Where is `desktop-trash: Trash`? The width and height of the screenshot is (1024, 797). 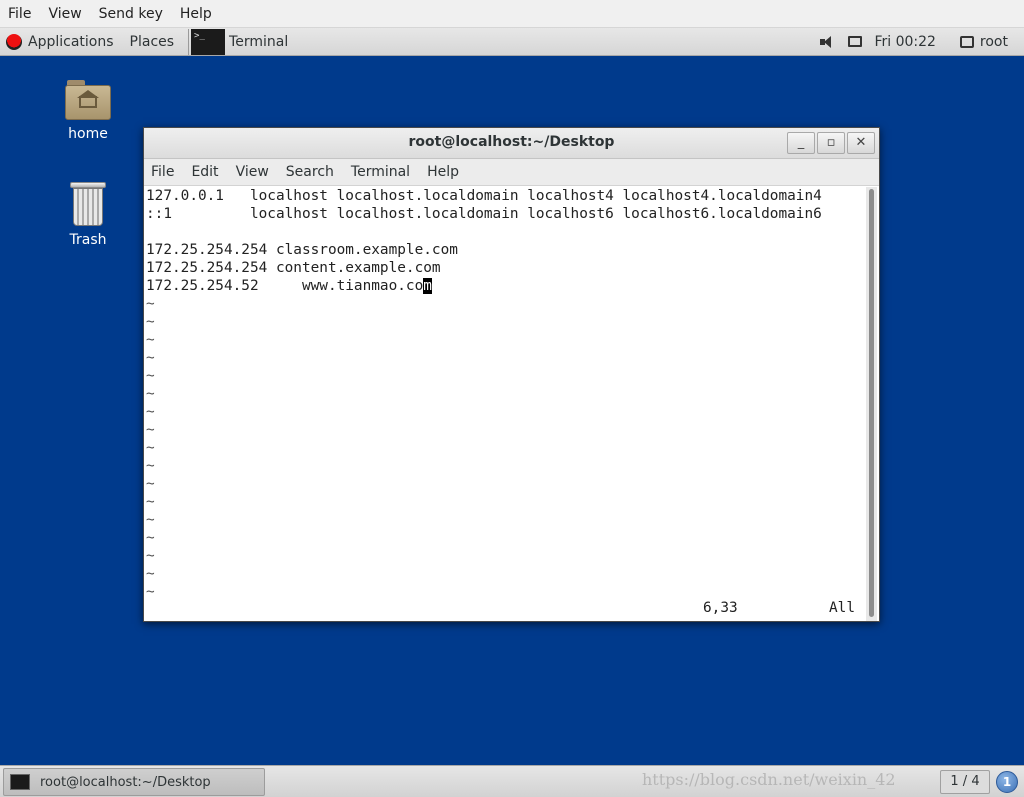 desktop-trash: Trash is located at coordinates (88, 215).